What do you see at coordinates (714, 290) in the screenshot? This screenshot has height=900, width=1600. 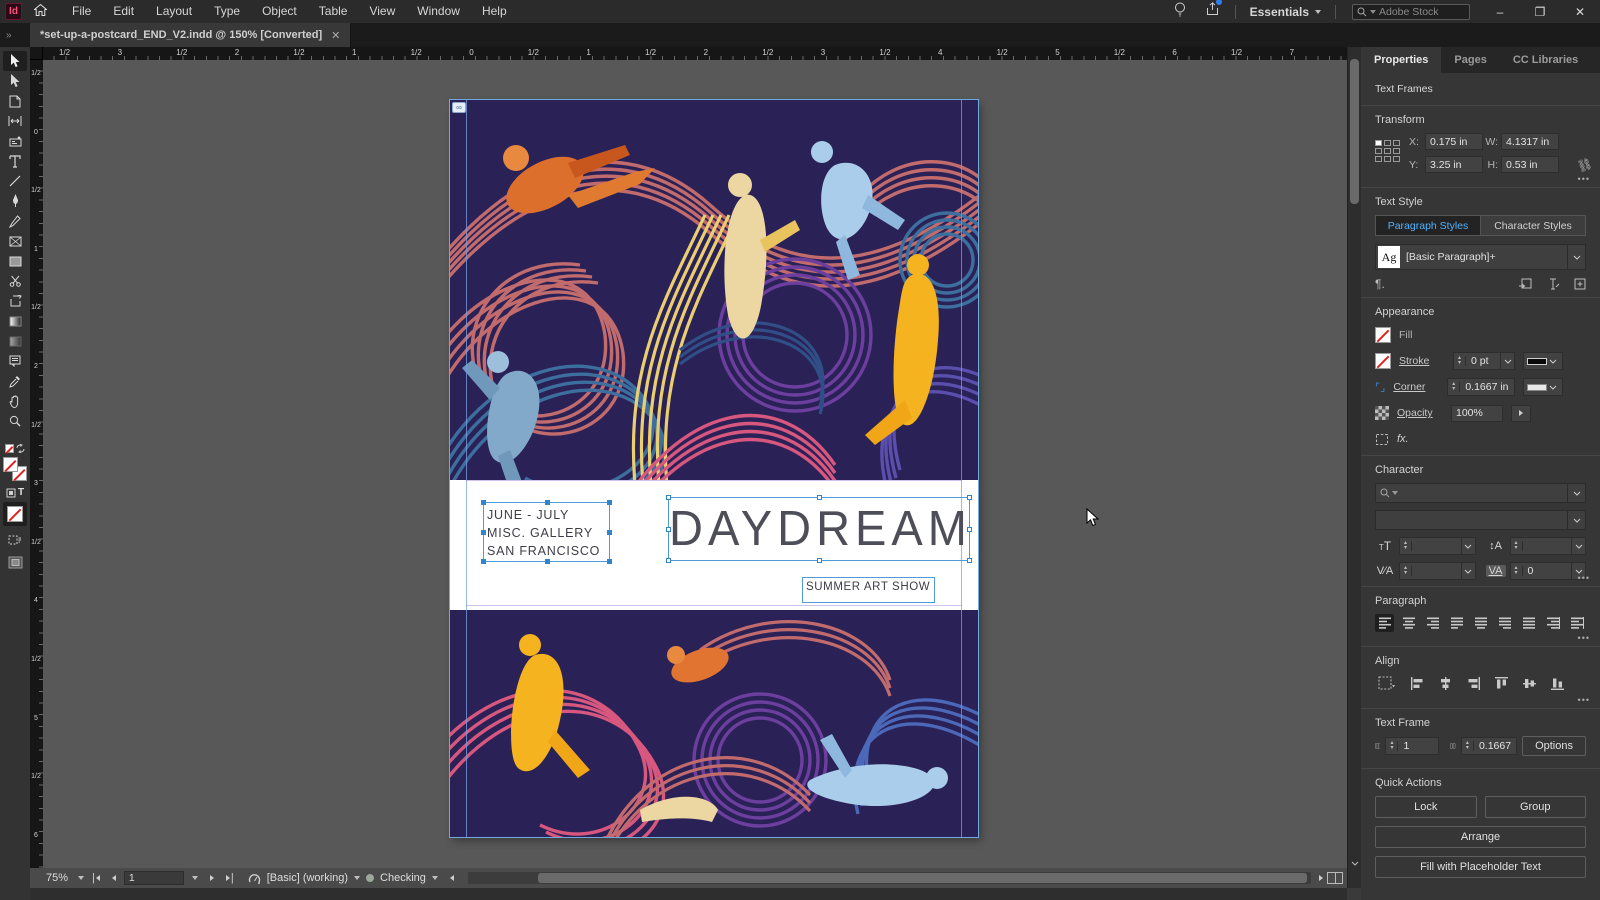 I see `top-artwork-frame` at bounding box center [714, 290].